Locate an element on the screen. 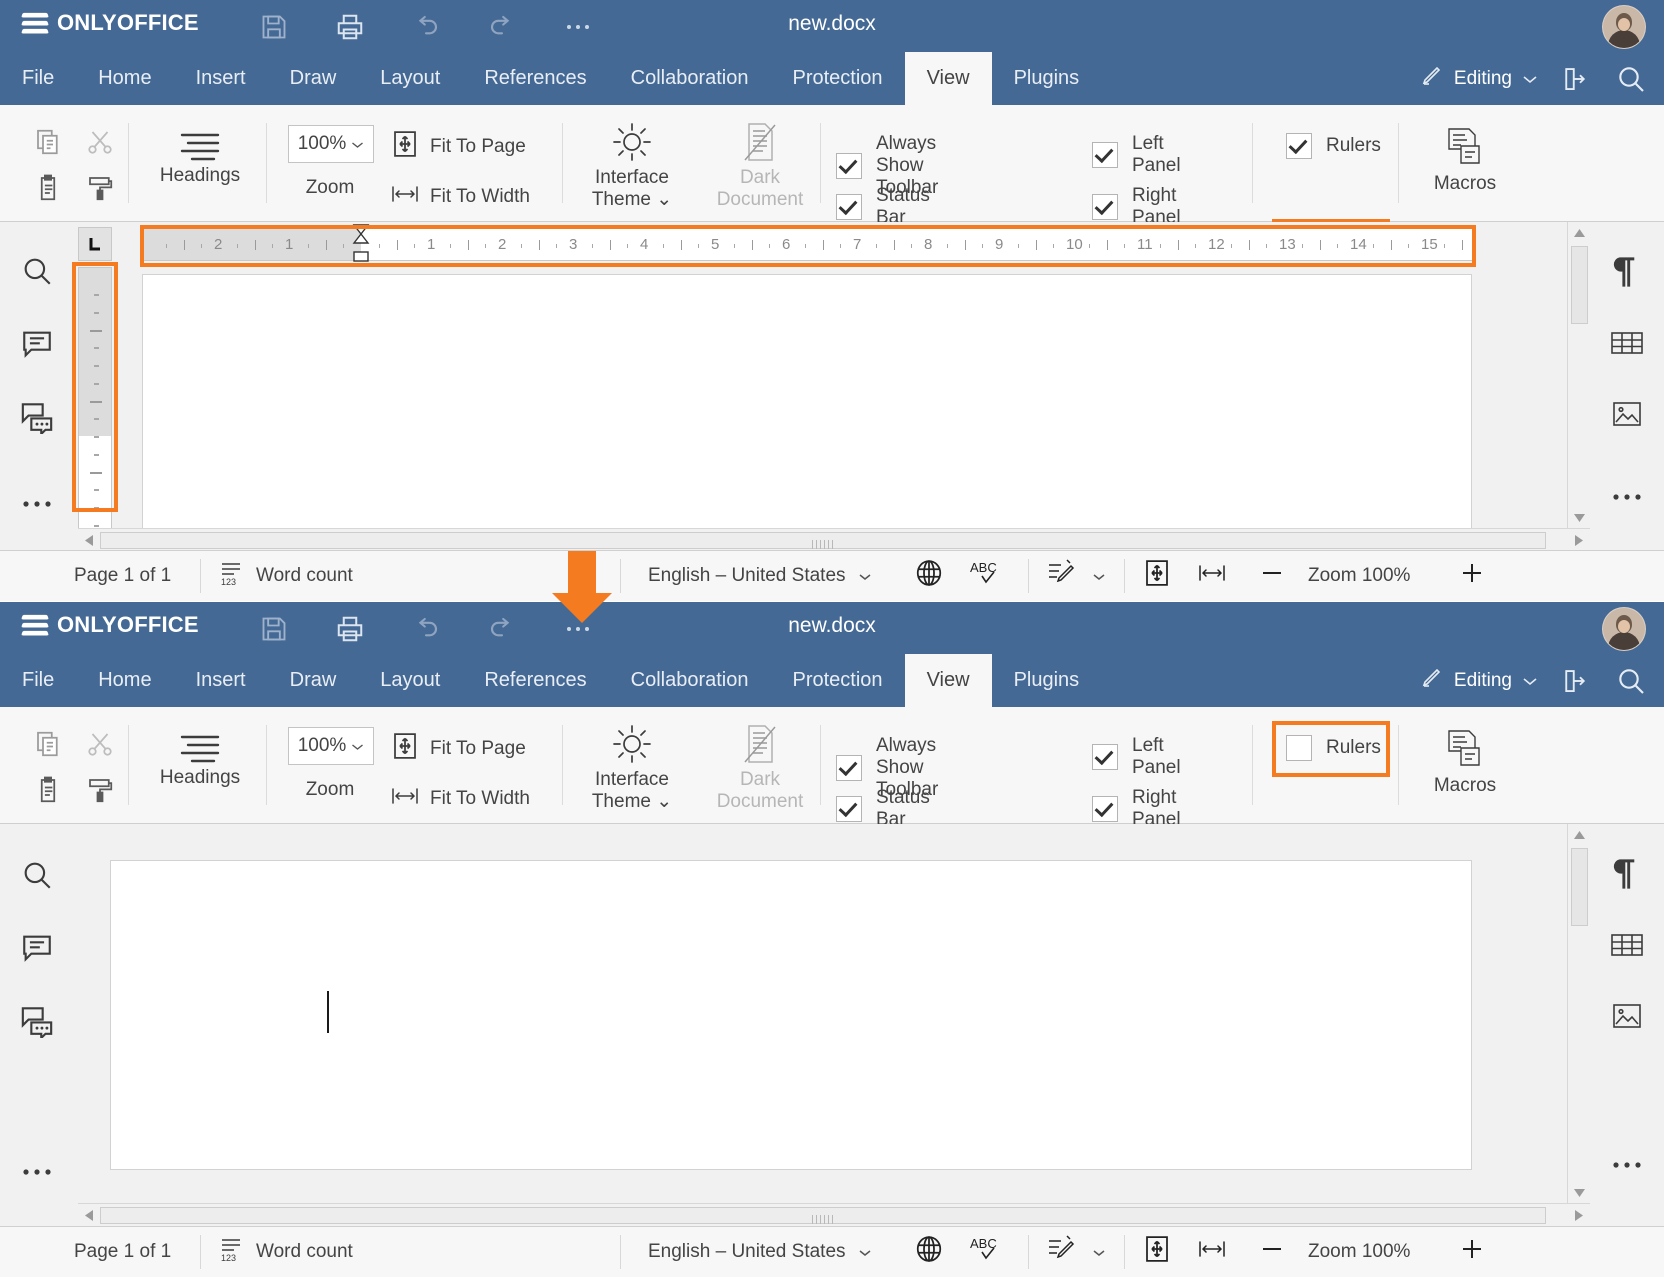 This screenshot has height=1277, width=1664. tab-home: Home is located at coordinates (124, 680).